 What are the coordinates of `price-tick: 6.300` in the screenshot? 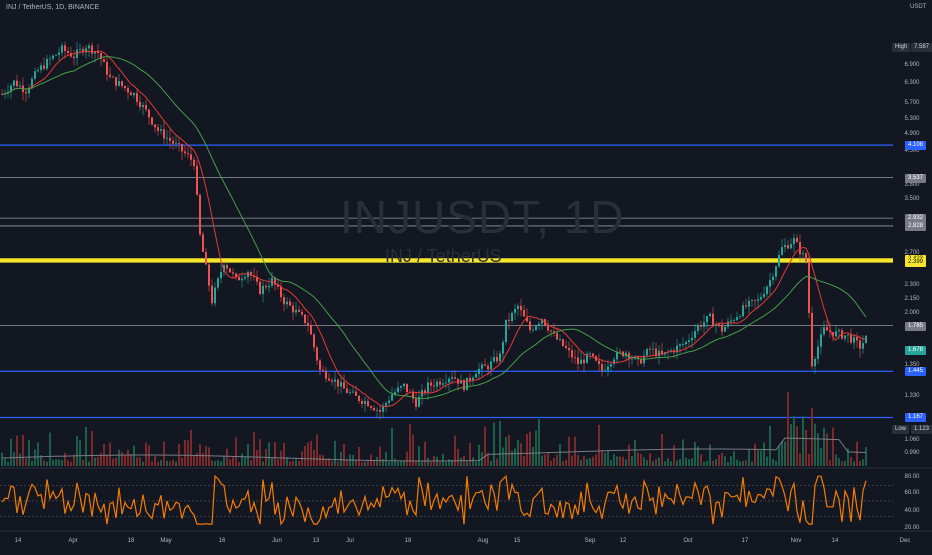 It's located at (912, 83).